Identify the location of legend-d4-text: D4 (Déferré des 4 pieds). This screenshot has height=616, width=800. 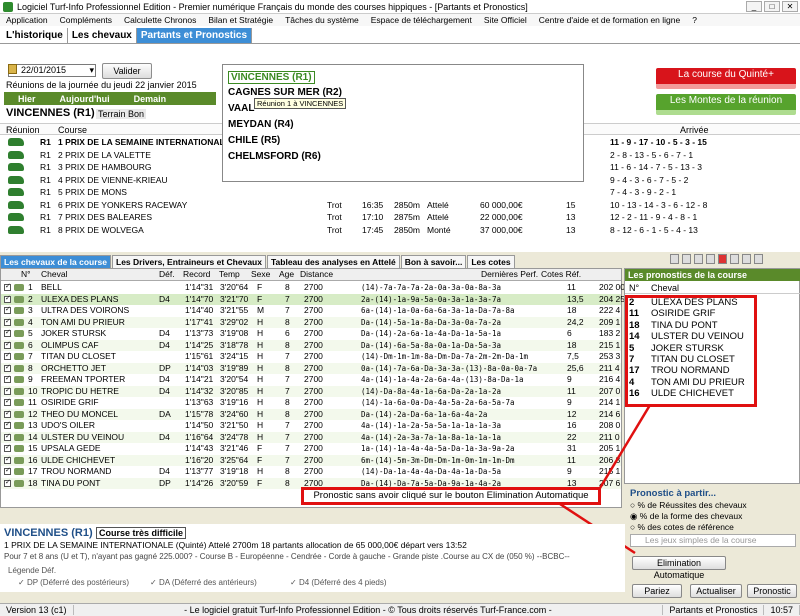
(342, 582).